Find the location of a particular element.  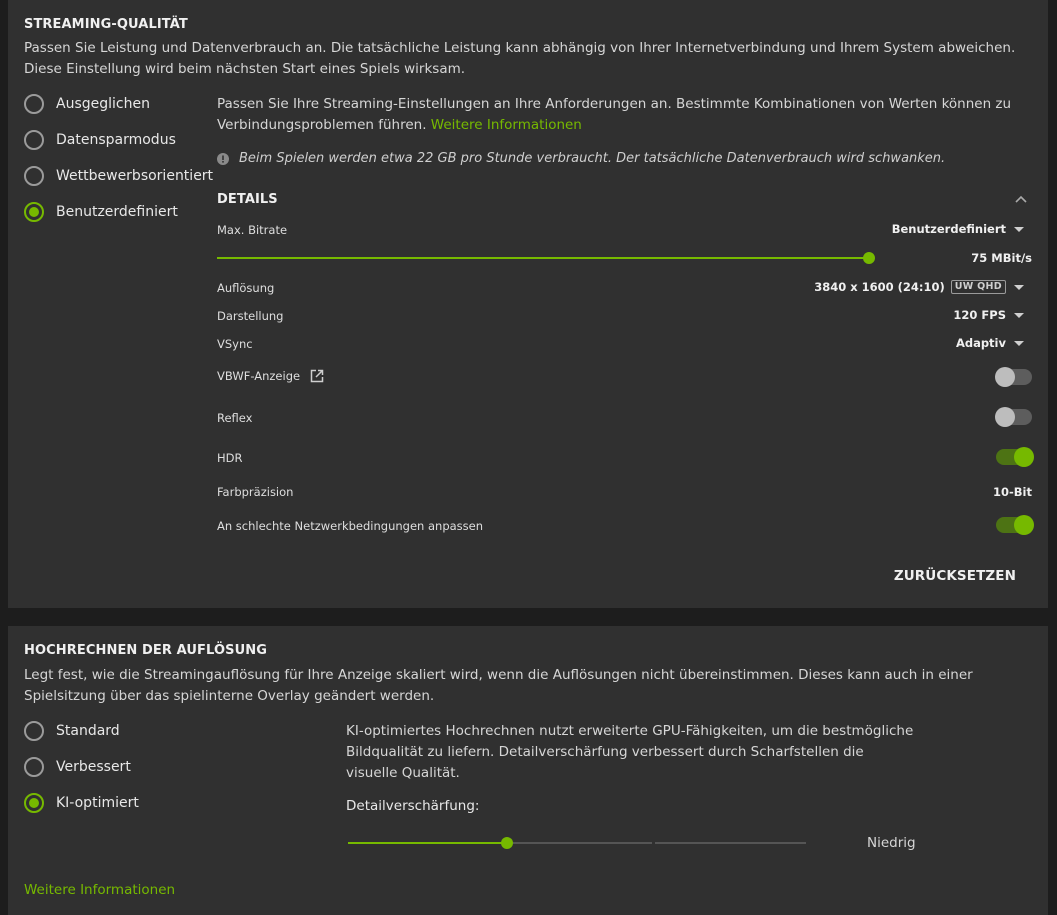

upscaling-radio-ki-optimiert: KI-optimiert is located at coordinates (81, 803).